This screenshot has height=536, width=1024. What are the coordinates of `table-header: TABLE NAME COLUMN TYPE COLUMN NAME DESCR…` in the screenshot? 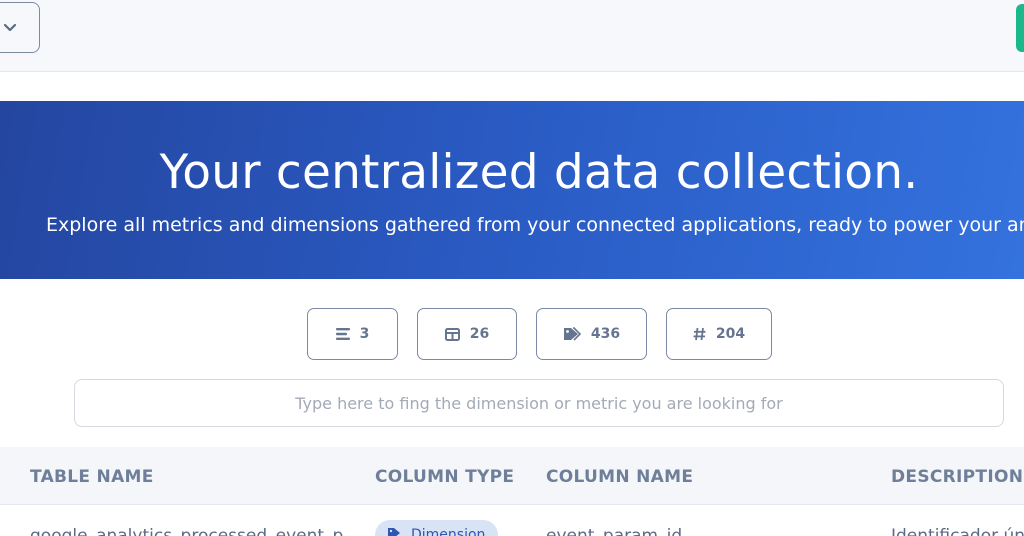 It's located at (512, 476).